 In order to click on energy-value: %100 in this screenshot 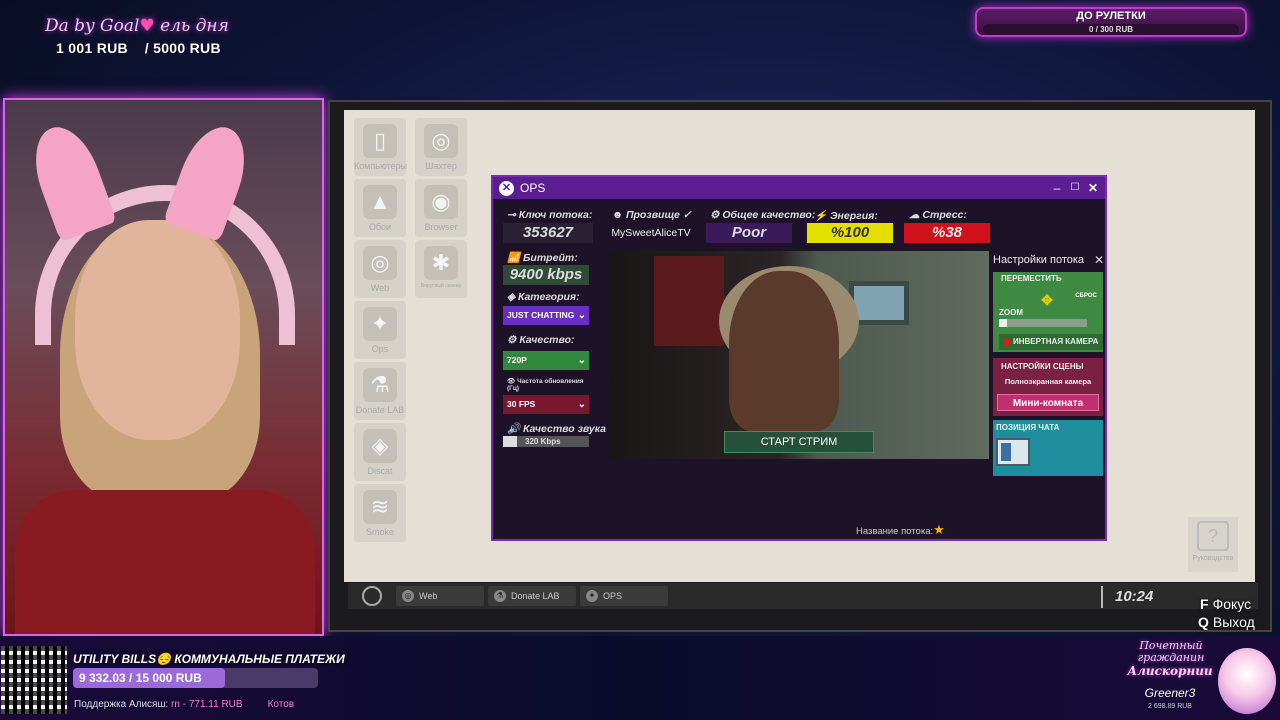, I will do `click(850, 233)`.